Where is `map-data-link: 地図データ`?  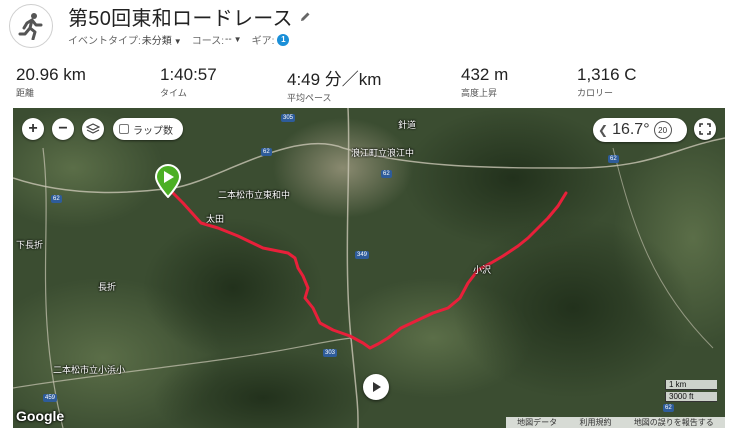
map-data-link: 地図データ is located at coordinates (537, 422).